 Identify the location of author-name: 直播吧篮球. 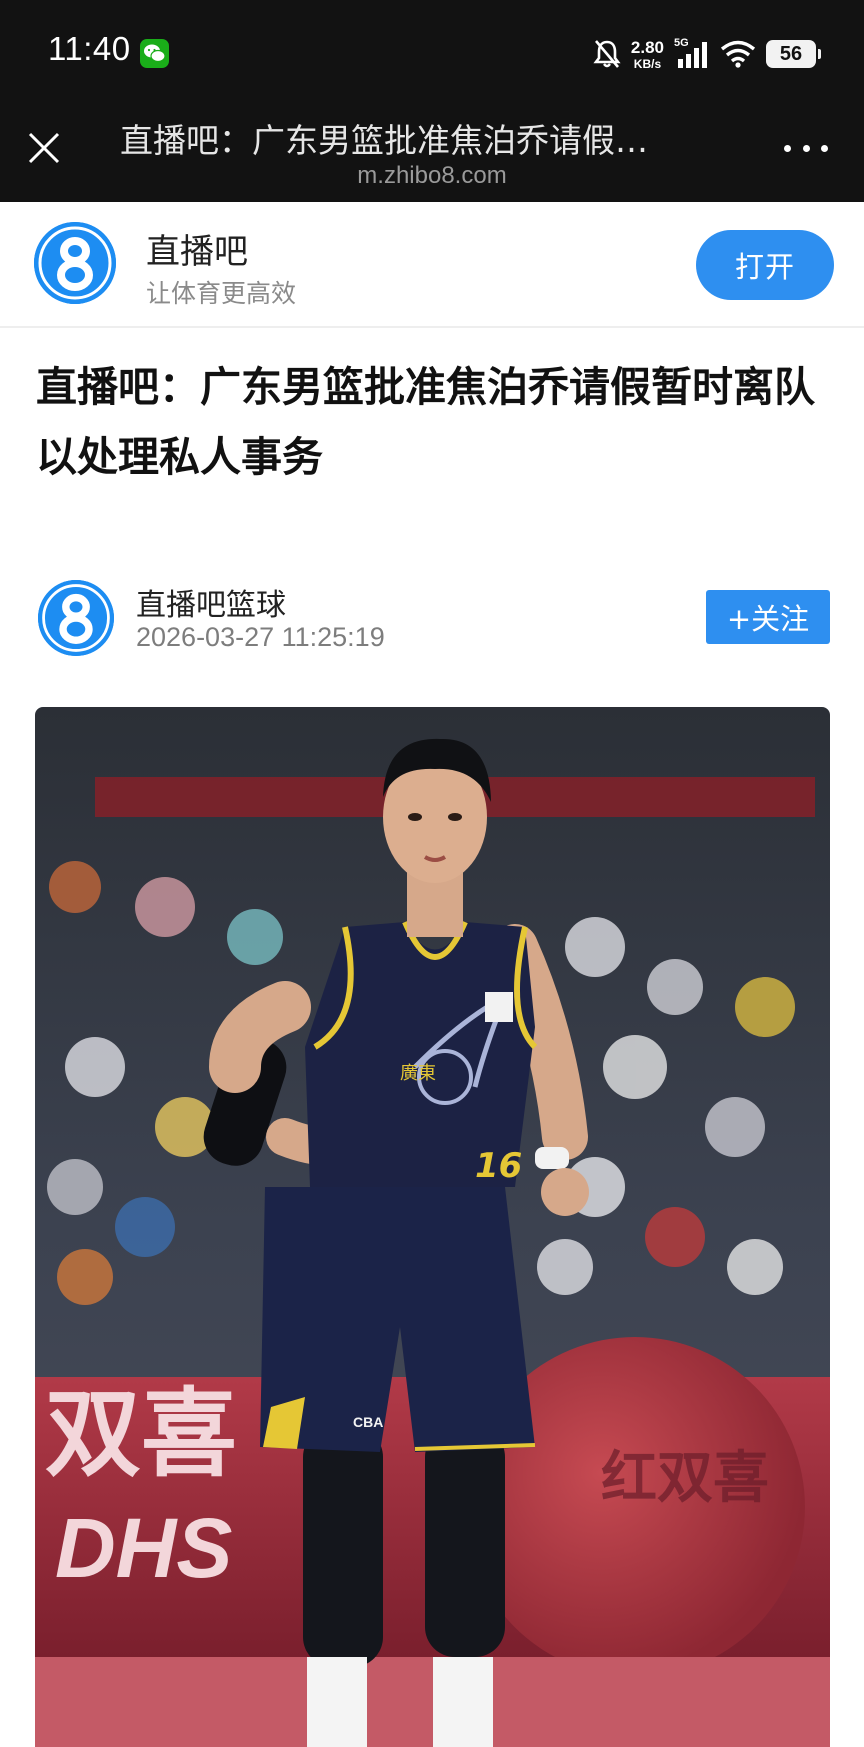
(211, 602).